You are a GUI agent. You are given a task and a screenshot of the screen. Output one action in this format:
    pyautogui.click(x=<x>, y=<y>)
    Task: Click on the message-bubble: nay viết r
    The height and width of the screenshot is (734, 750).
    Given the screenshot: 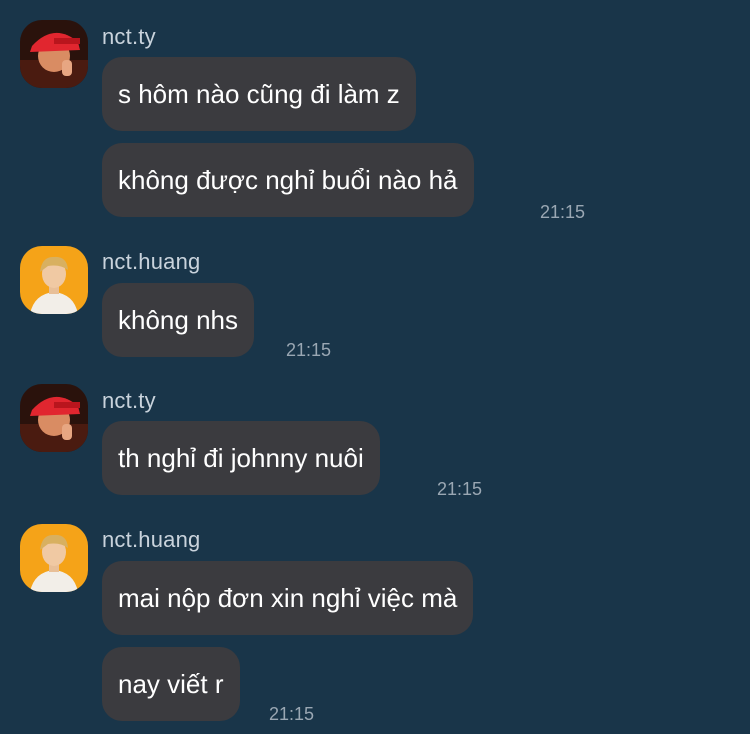 What is the action you would take?
    pyautogui.click(x=171, y=684)
    